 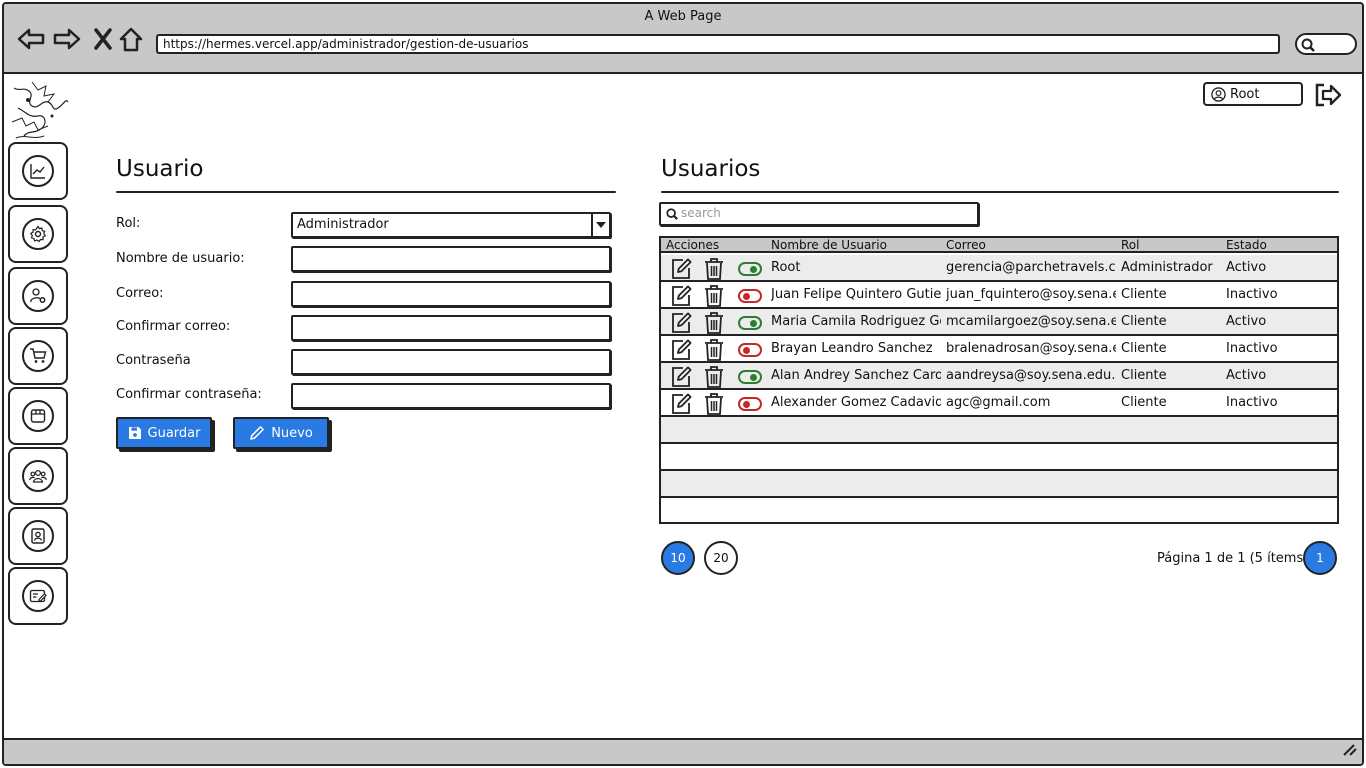 I want to click on home-icon, so click(x=131, y=39).